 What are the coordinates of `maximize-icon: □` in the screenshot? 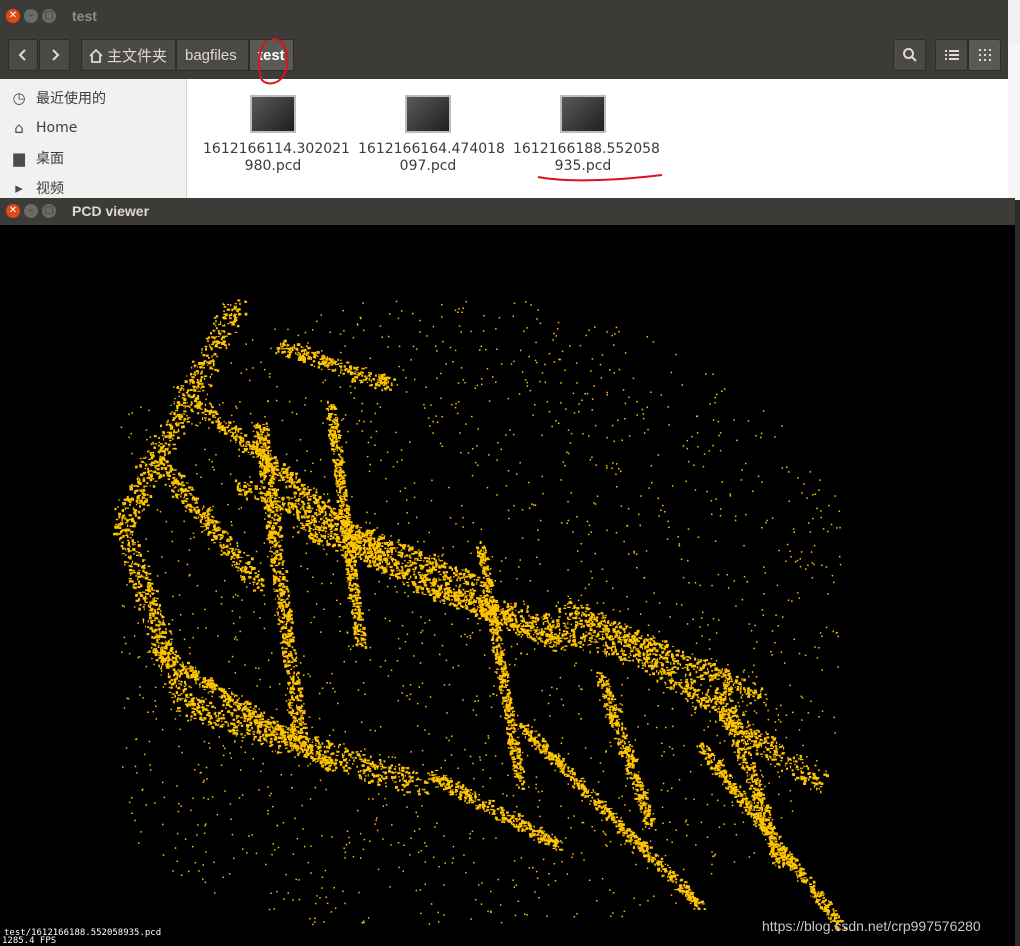 It's located at (49, 211).